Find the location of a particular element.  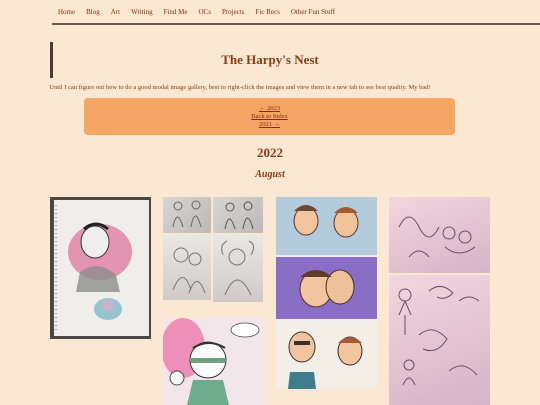

artwork-pink-character is located at coordinates (213, 361).